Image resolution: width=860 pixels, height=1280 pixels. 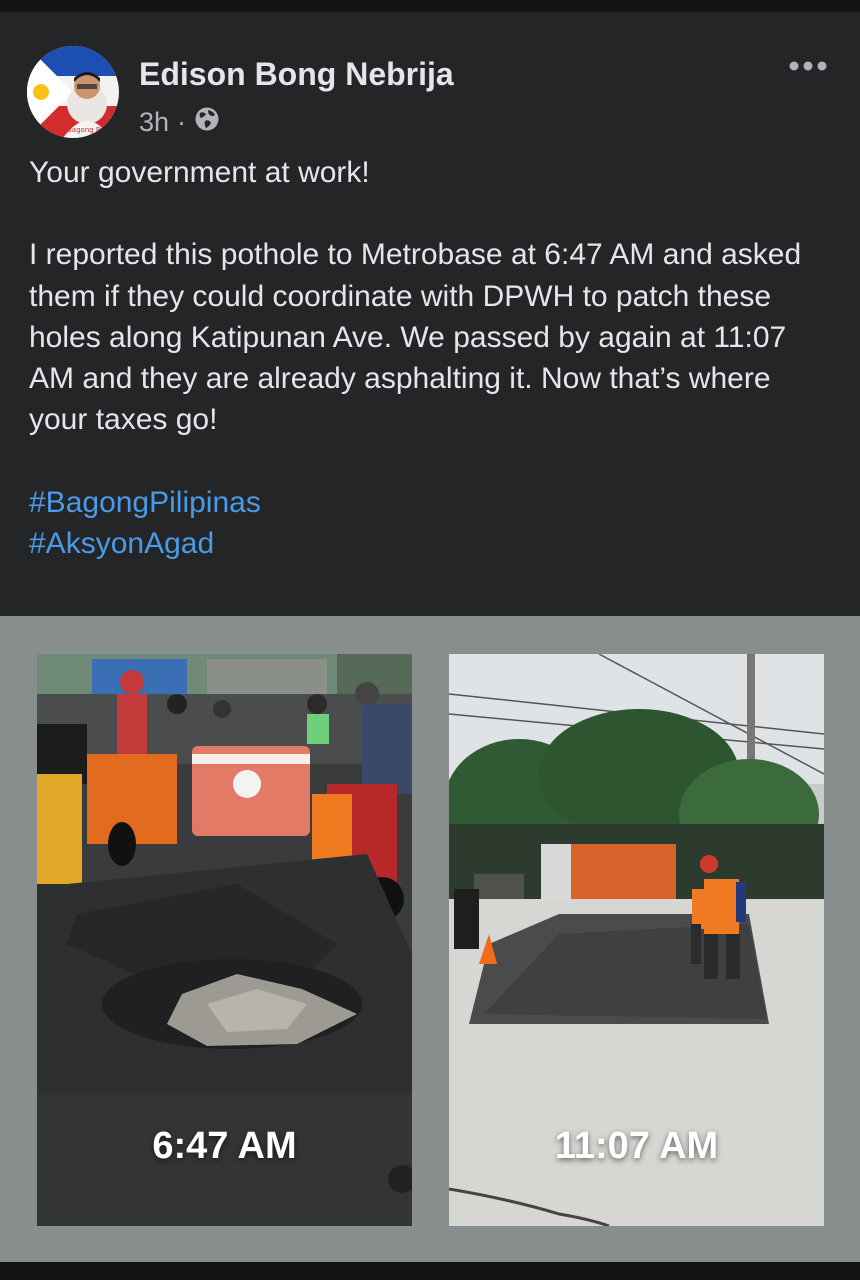 I want to click on hashtag-link: #BagongPilipinas, so click(x=429, y=502).